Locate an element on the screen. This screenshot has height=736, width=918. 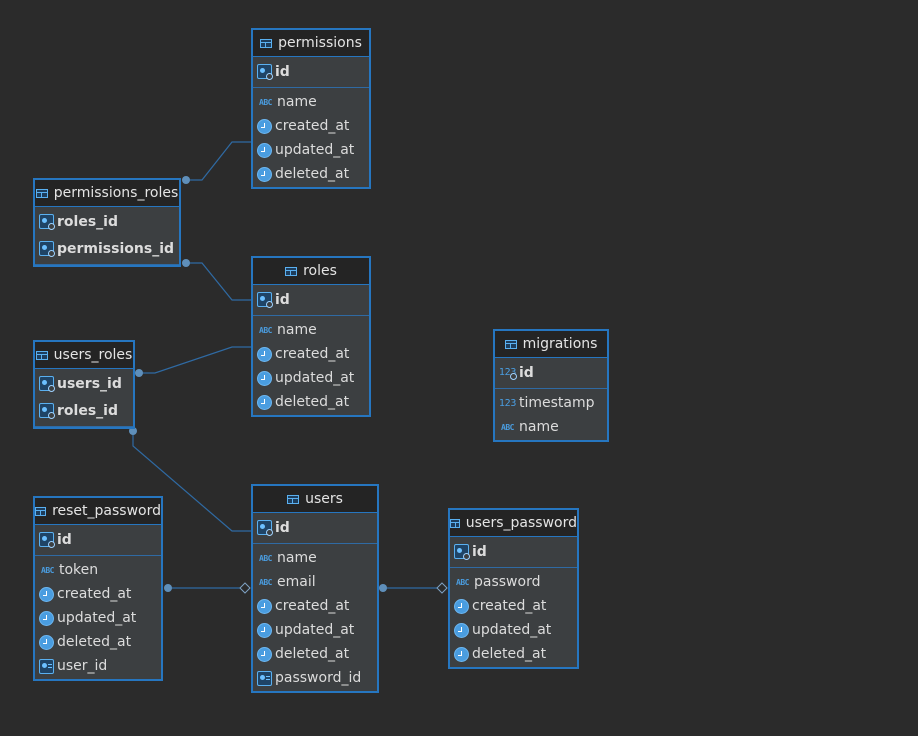
column-name: email is located at coordinates (296, 582).